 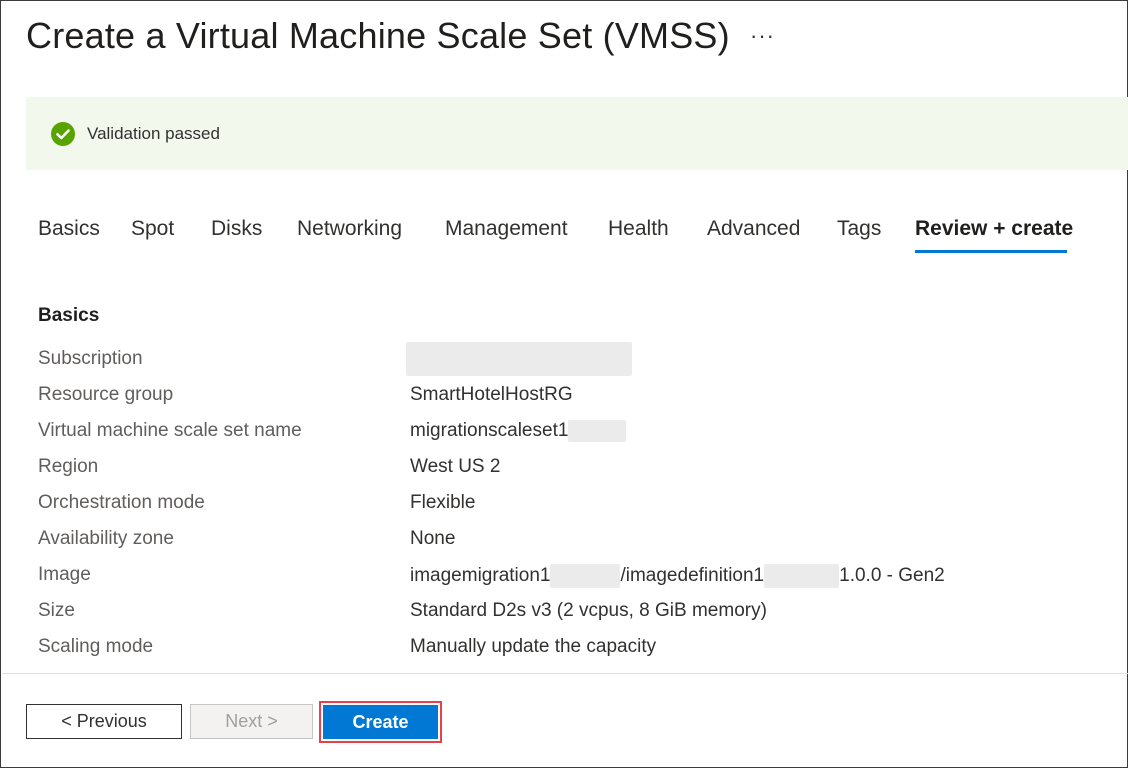 What do you see at coordinates (104, 721) in the screenshot?
I see `previous-button: < Previous` at bounding box center [104, 721].